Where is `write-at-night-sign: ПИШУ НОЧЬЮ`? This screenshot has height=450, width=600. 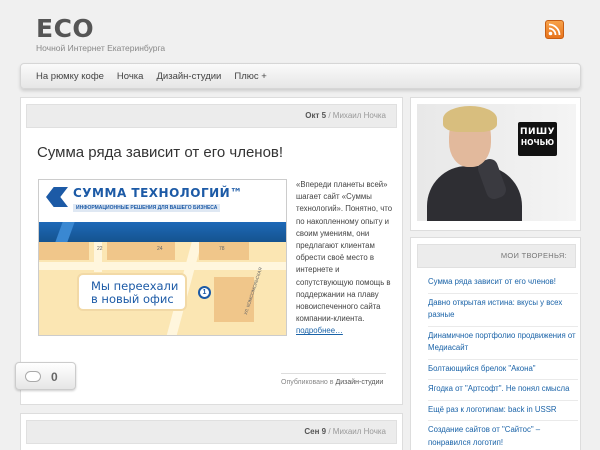
write-at-night-sign: ПИШУ НОЧЬЮ is located at coordinates (537, 139).